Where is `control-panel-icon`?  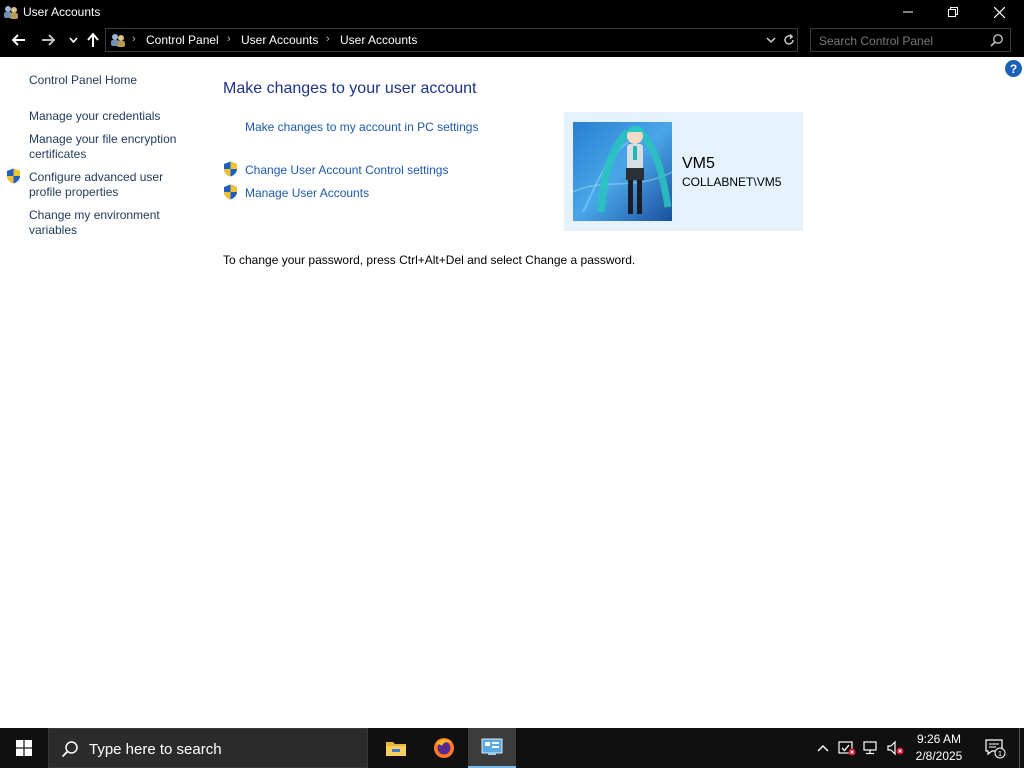
control-panel-icon is located at coordinates (492, 746).